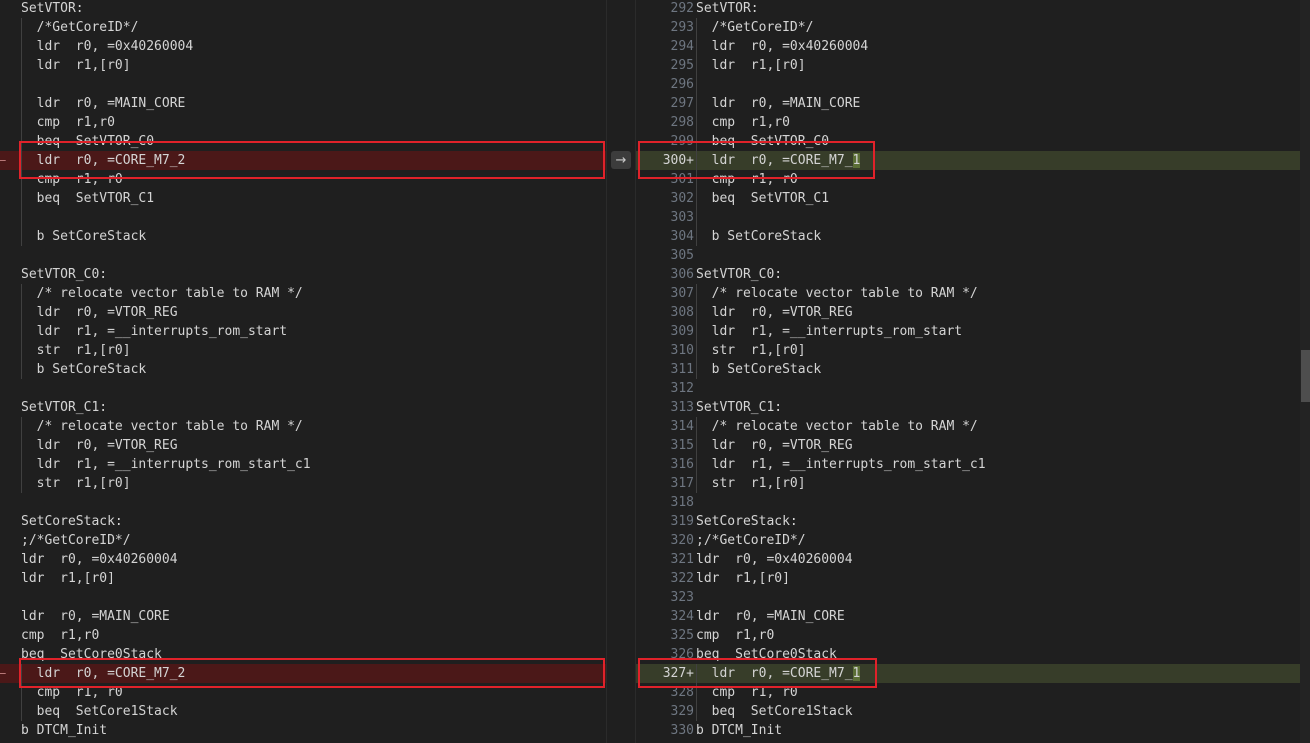  What do you see at coordinates (856, 673) in the screenshot?
I see `changed-word: 1` at bounding box center [856, 673].